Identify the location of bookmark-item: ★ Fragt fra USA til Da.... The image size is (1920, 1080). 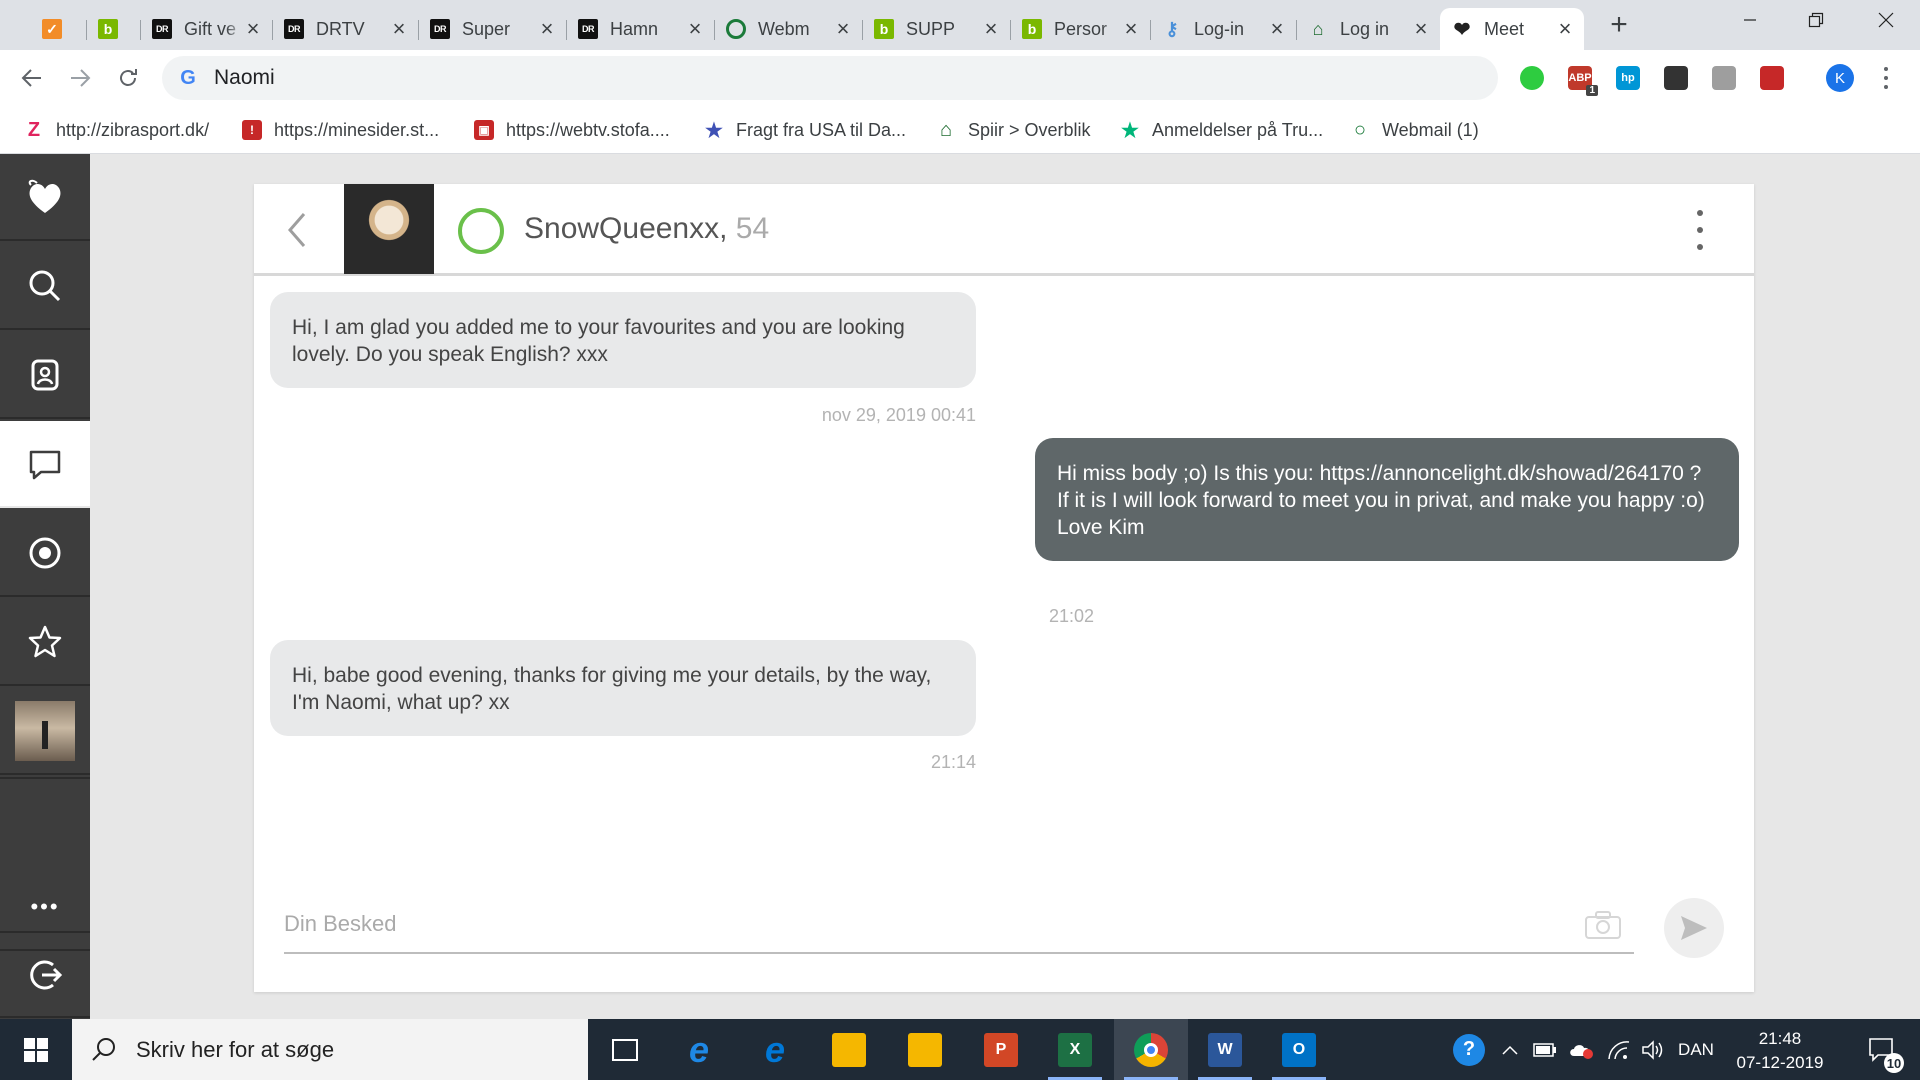
(805, 130).